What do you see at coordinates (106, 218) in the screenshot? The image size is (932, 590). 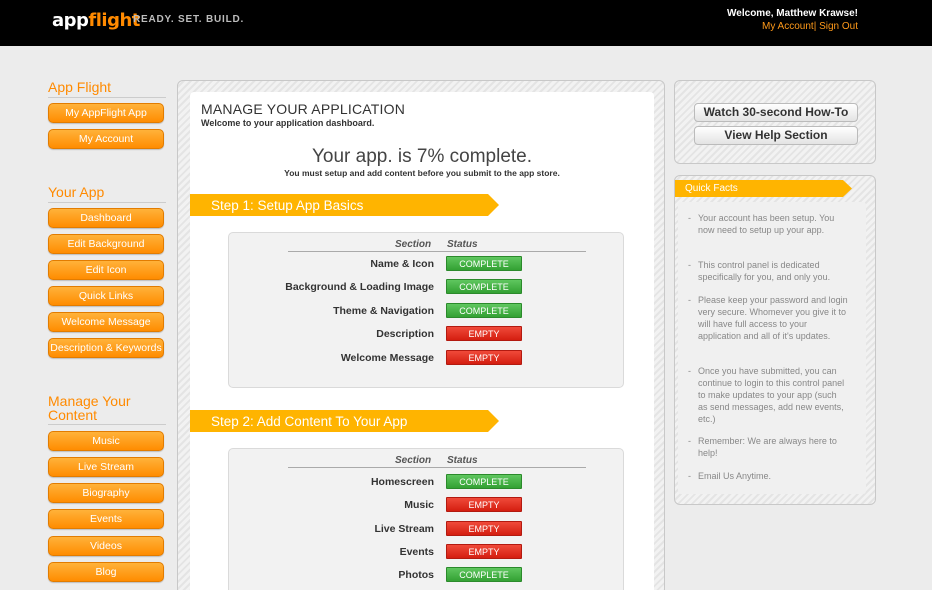 I see `nav-dashboard: Dashboard` at bounding box center [106, 218].